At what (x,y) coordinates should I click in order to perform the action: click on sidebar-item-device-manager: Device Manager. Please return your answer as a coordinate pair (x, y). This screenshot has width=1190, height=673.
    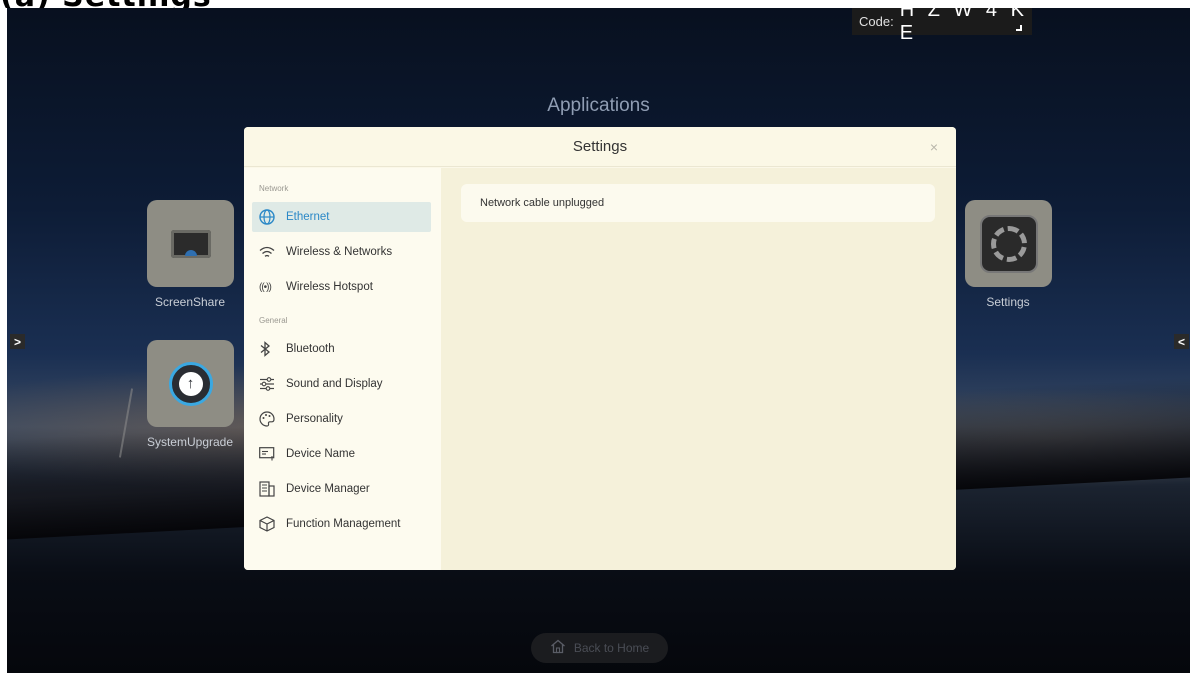
    Looking at the image, I should click on (341, 489).